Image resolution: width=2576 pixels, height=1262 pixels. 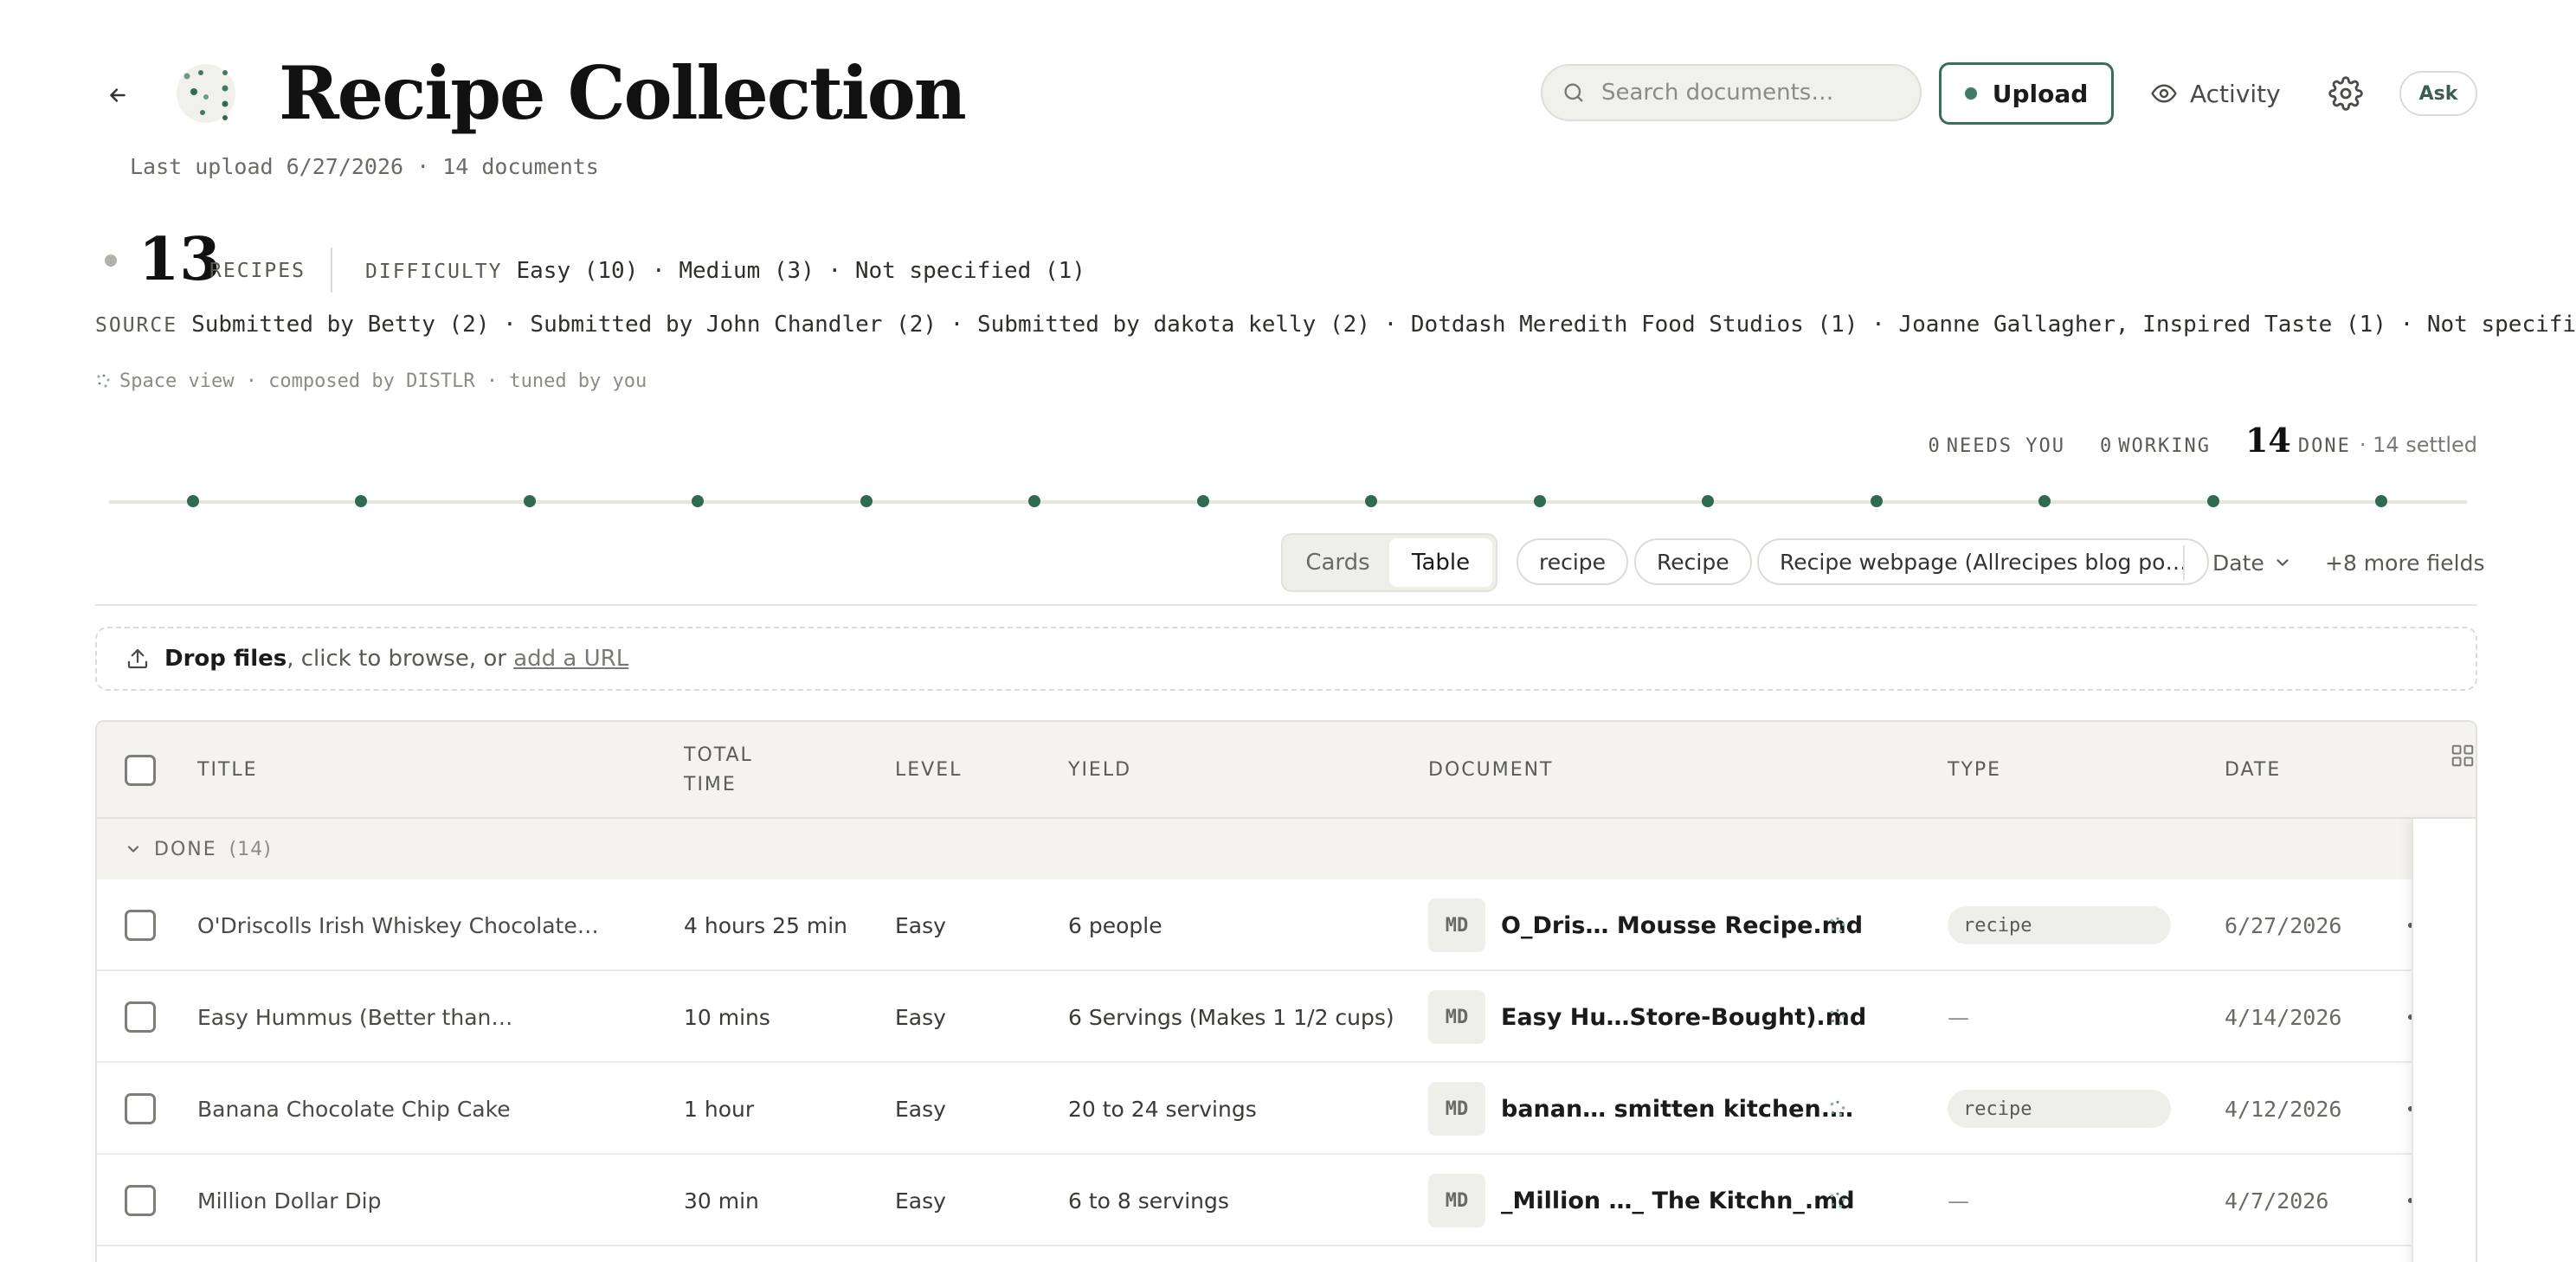 I want to click on toolbar-divider, so click(x=2184, y=562).